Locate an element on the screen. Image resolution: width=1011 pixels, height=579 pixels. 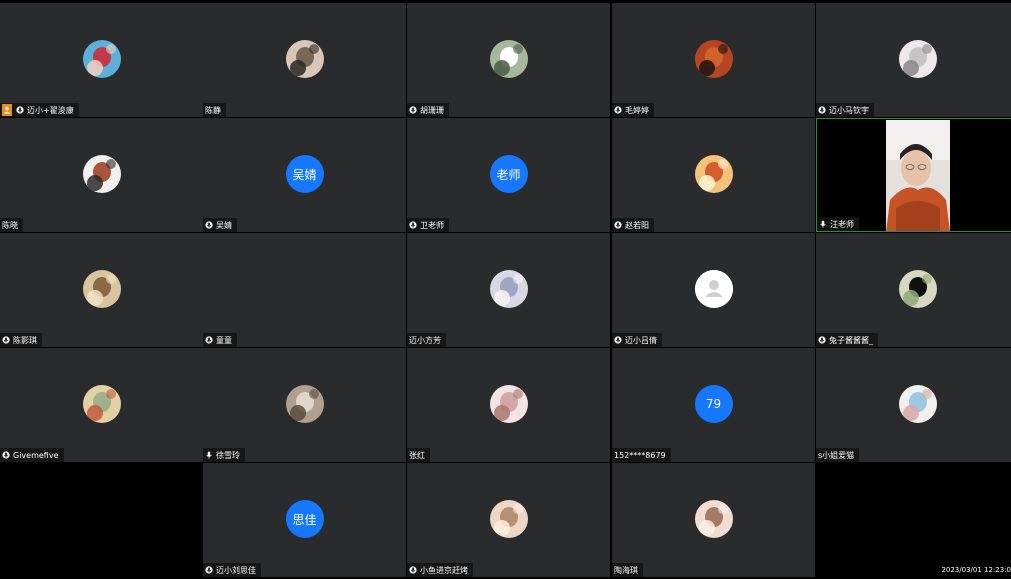
participant-name: 毛婷婷 is located at coordinates (637, 110).